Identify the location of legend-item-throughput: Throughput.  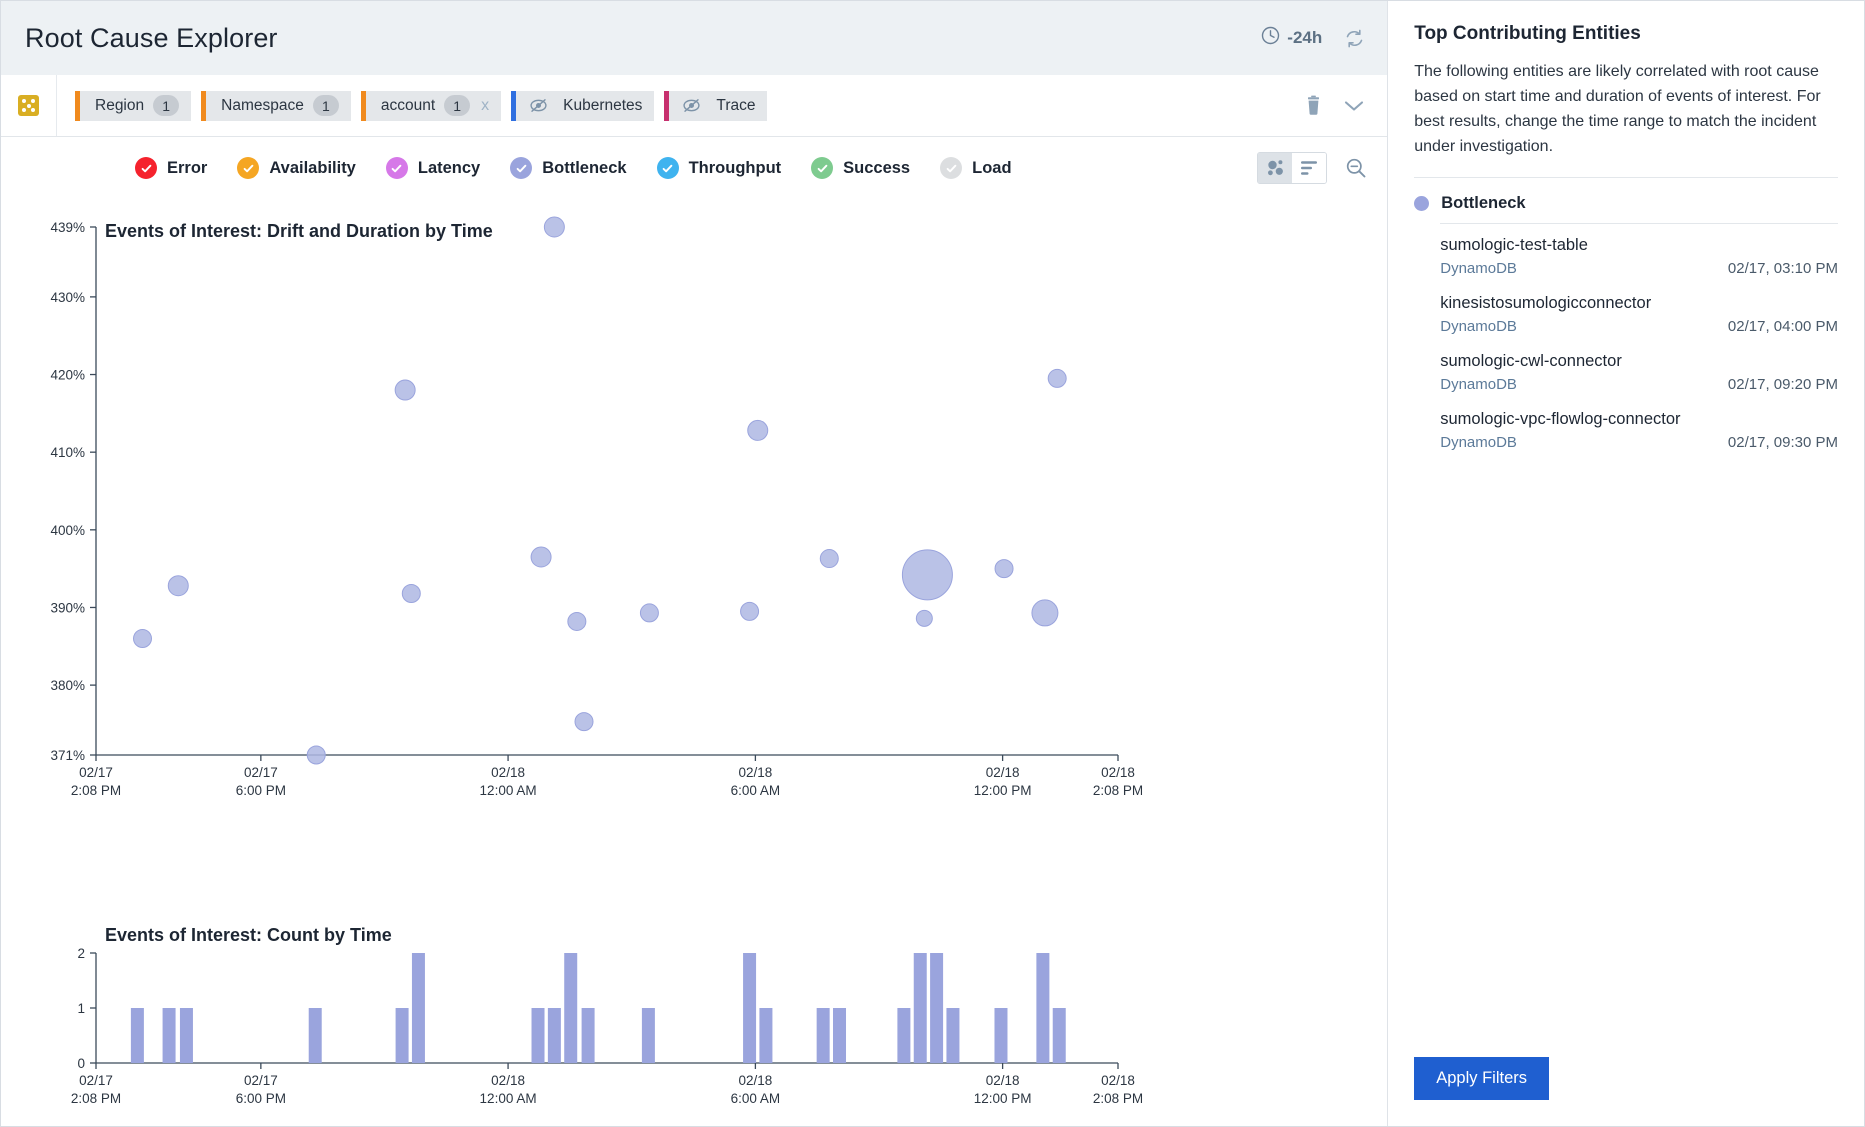
(718, 168).